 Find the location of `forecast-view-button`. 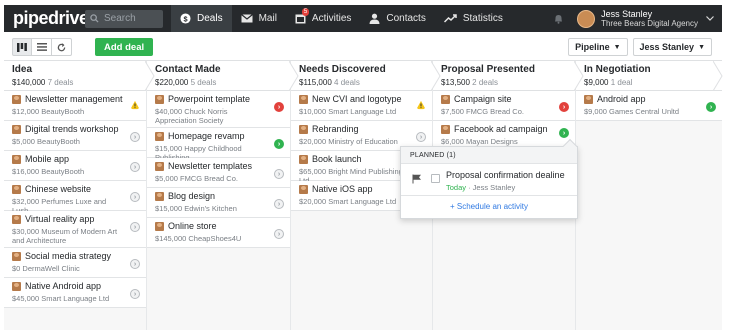

forecast-view-button is located at coordinates (62, 47).